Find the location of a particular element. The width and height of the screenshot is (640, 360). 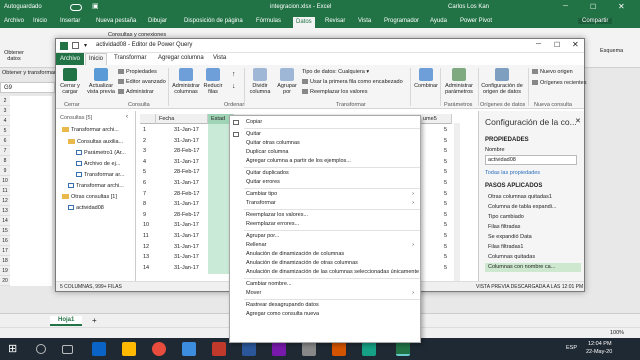

applied-step: Se expandió Data is located at coordinates (533, 237).